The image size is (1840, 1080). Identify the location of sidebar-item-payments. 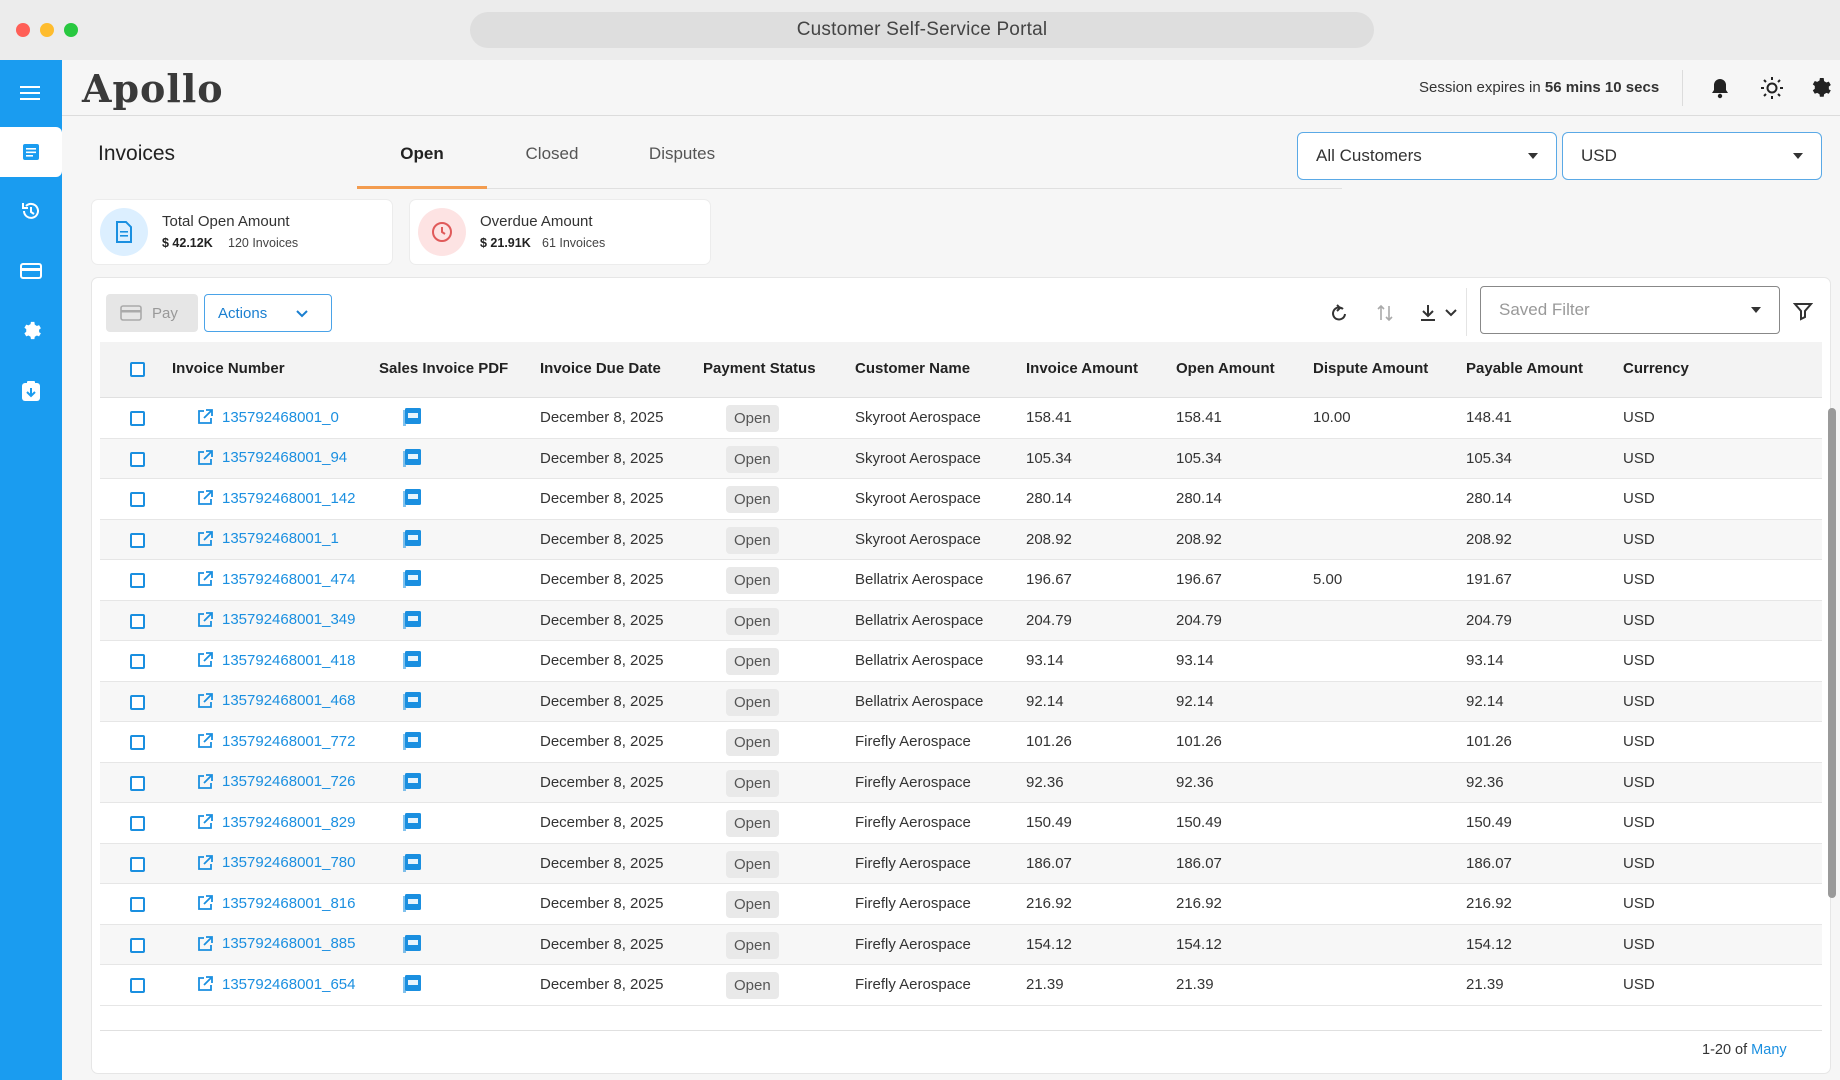
(31, 271).